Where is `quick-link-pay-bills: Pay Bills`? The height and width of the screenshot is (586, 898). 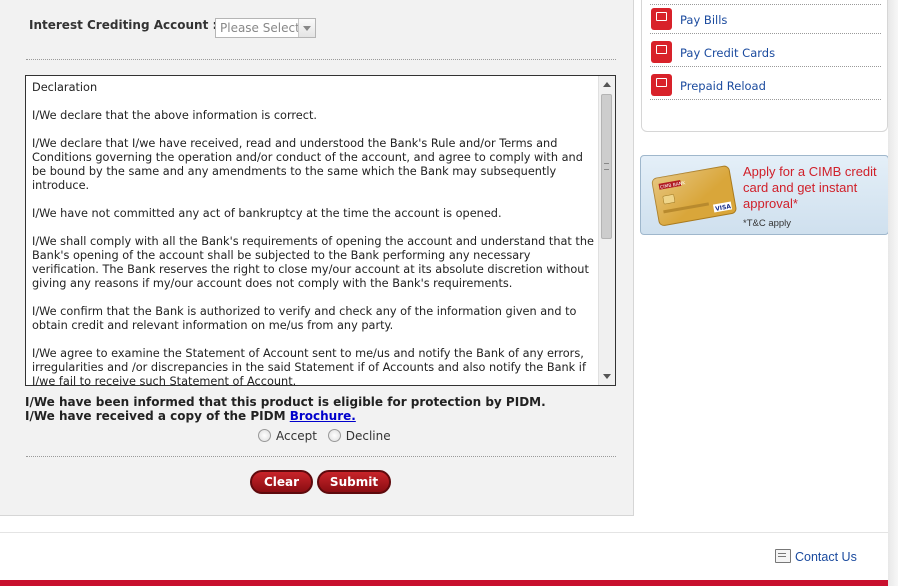
quick-link-pay-bills: Pay Bills is located at coordinates (765, 19).